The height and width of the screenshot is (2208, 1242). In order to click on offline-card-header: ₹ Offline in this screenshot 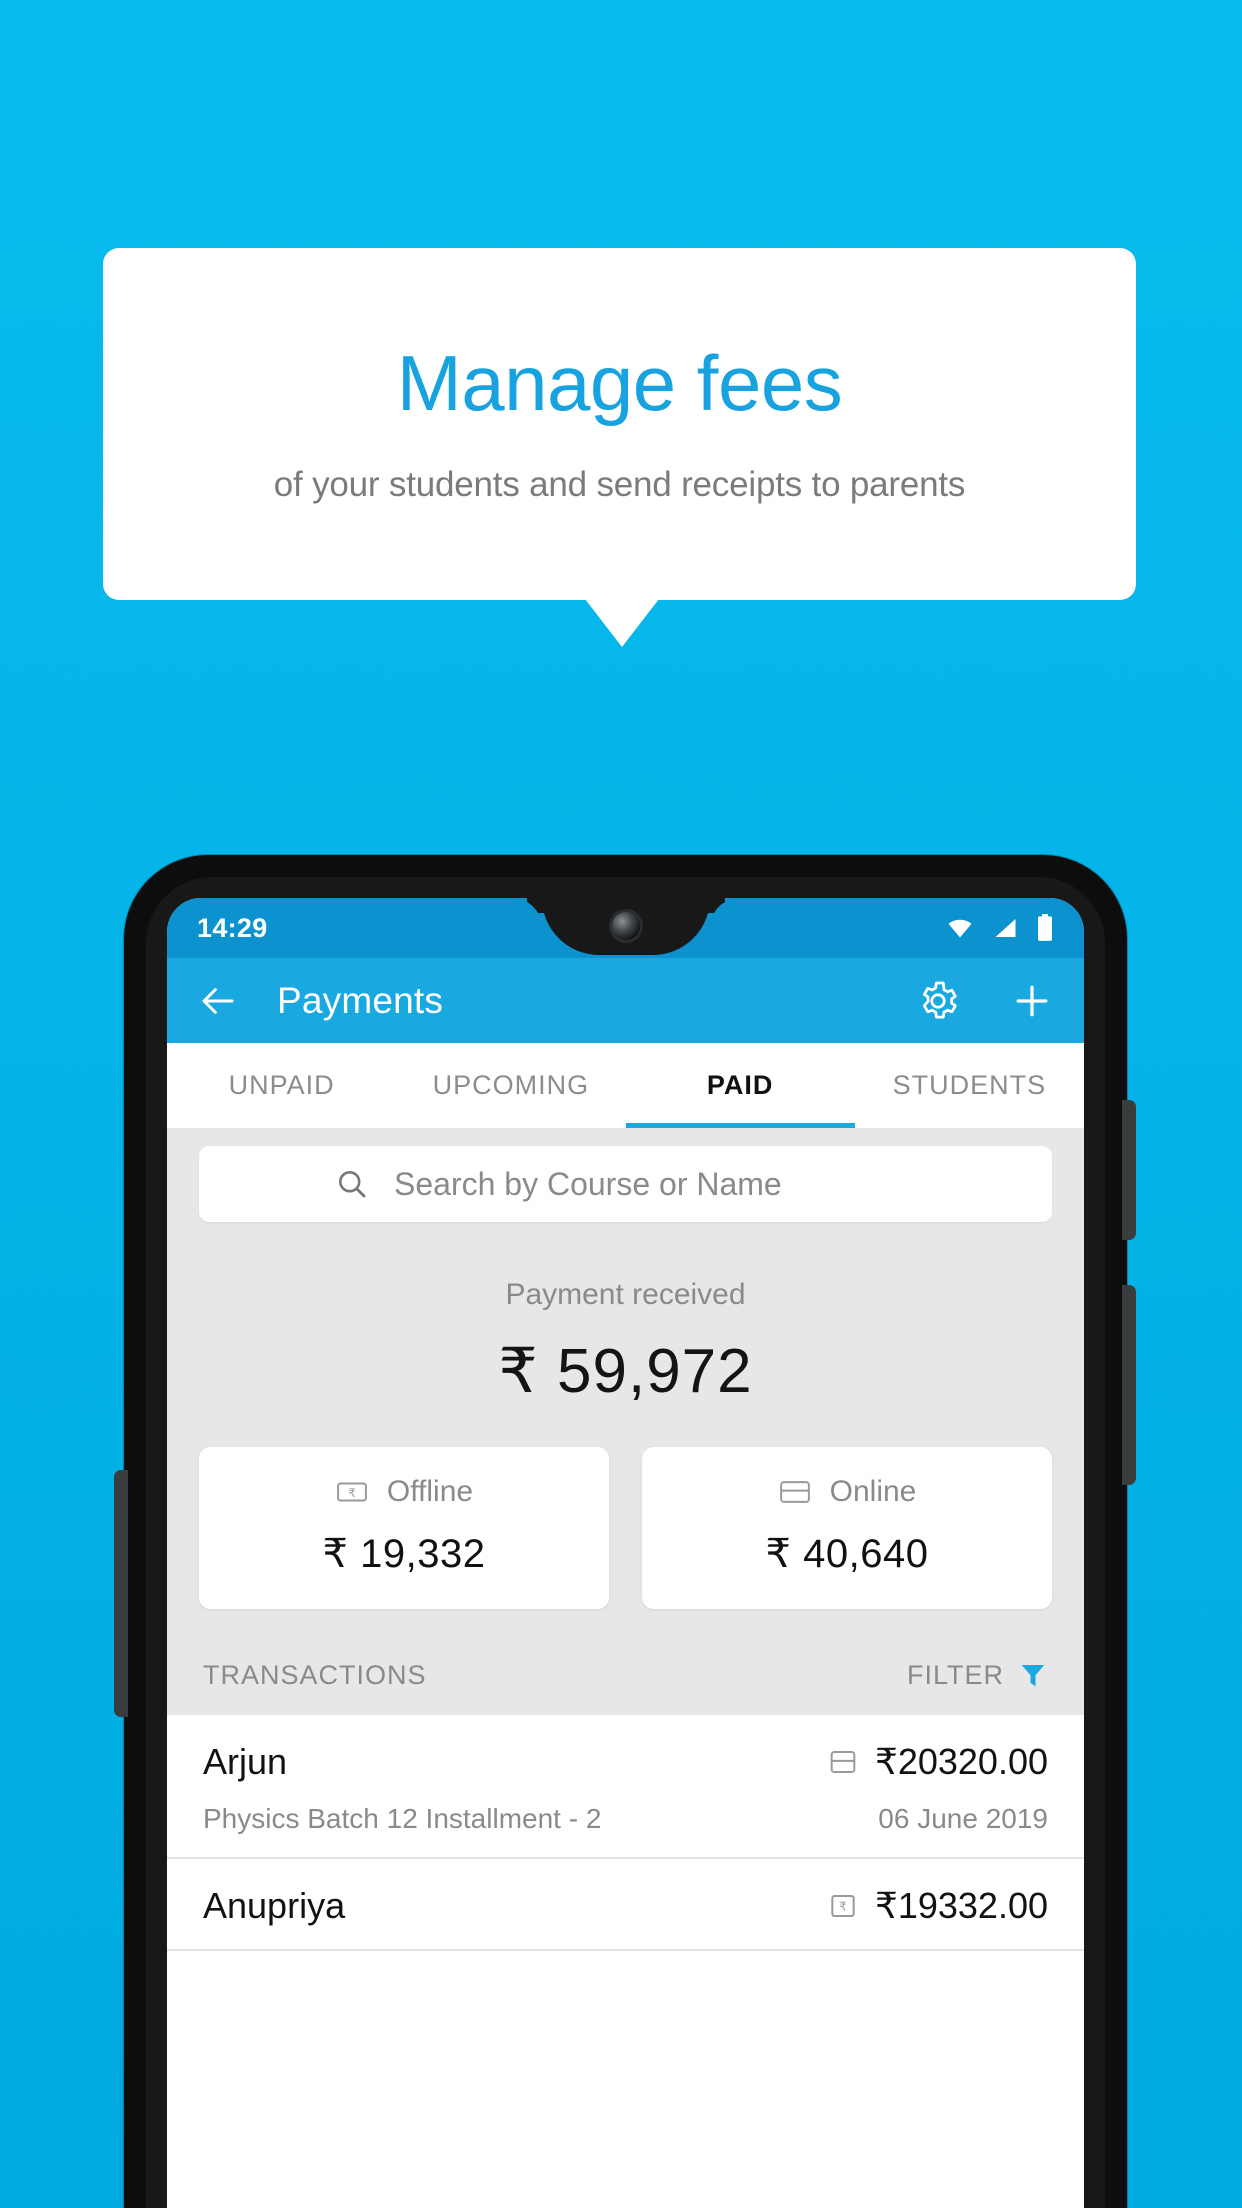, I will do `click(404, 1492)`.